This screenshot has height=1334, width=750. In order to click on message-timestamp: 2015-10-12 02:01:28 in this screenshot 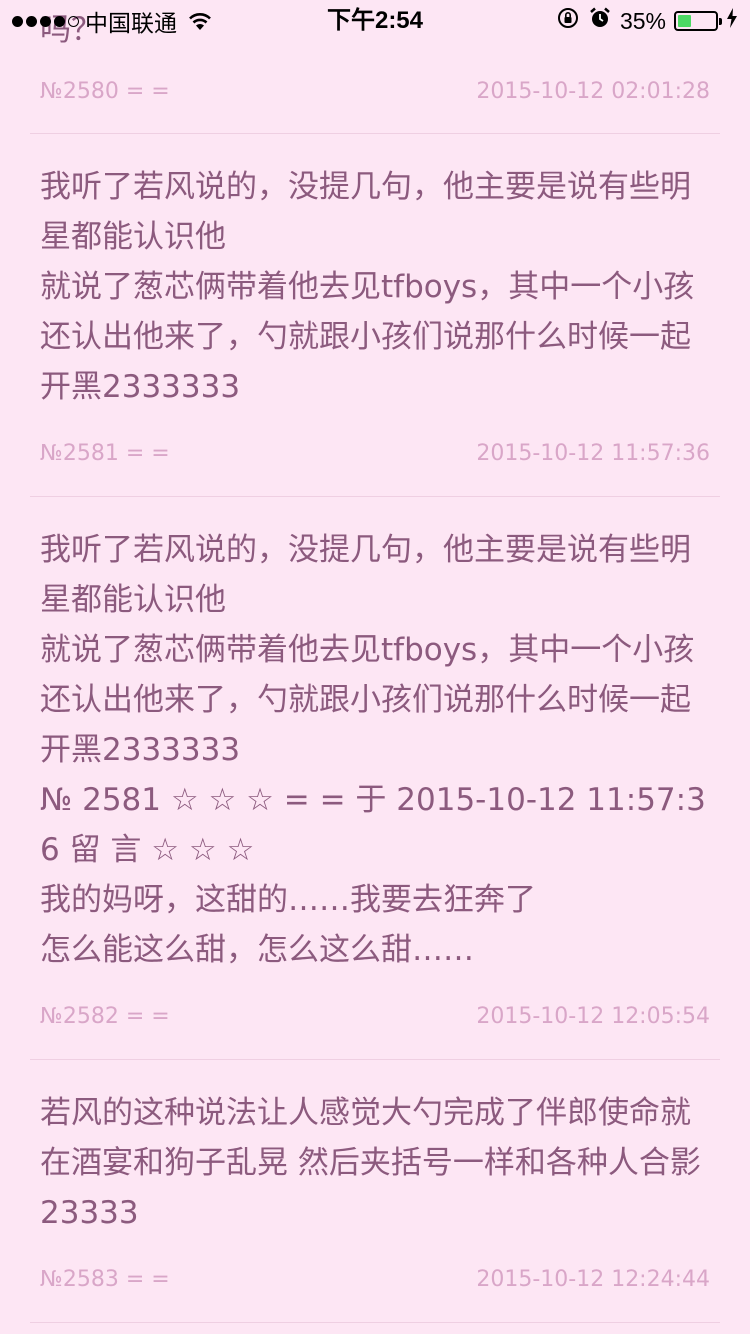, I will do `click(593, 91)`.